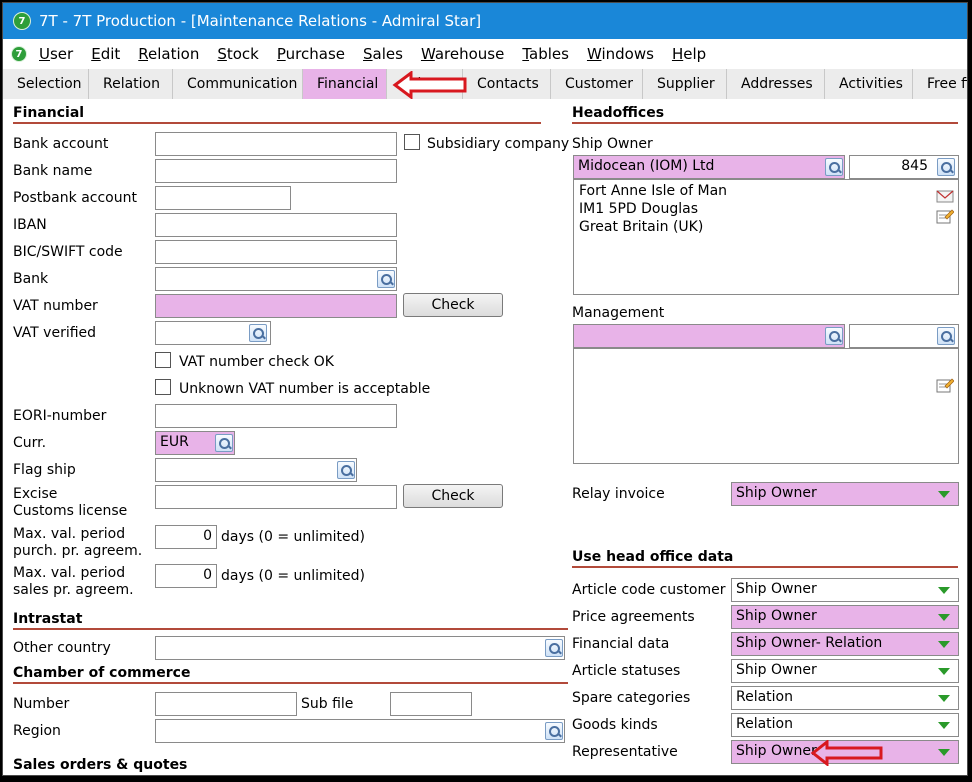 This screenshot has height=782, width=972. What do you see at coordinates (276, 144) in the screenshot?
I see `bank-account-input` at bounding box center [276, 144].